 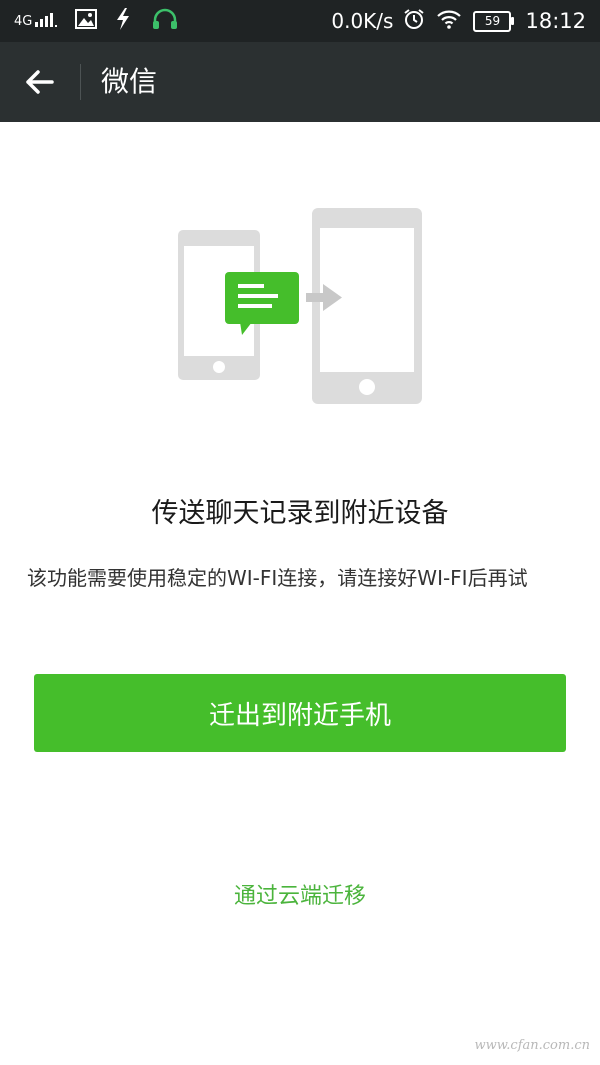 What do you see at coordinates (300, 713) in the screenshot?
I see `migrate-to-nearby-phone-button: 迁出到附近手机` at bounding box center [300, 713].